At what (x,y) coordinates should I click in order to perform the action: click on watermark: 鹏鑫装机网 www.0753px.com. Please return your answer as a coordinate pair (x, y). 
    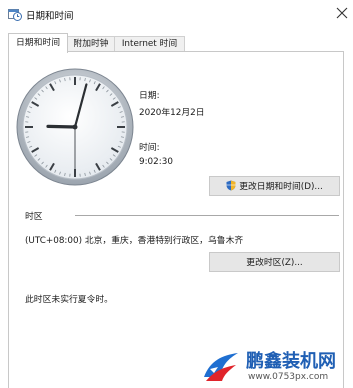
    Looking at the image, I should click on (276, 366).